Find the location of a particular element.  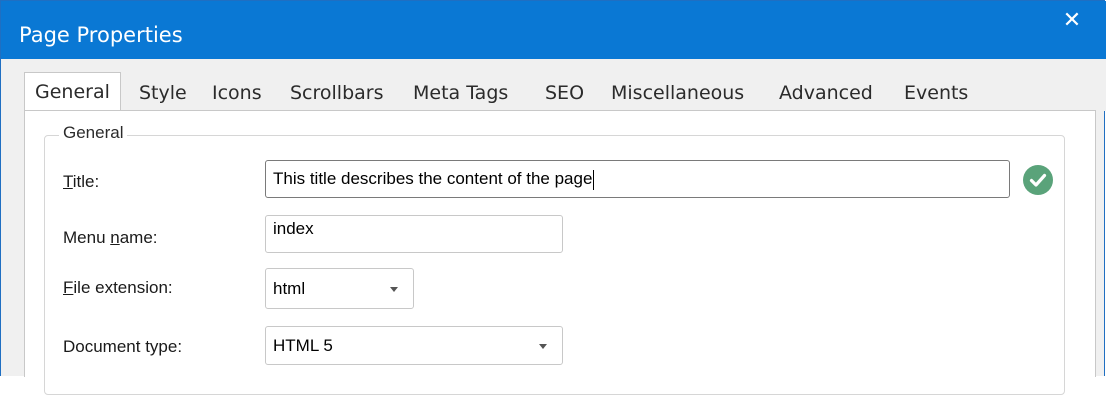

text-caret is located at coordinates (594, 179).